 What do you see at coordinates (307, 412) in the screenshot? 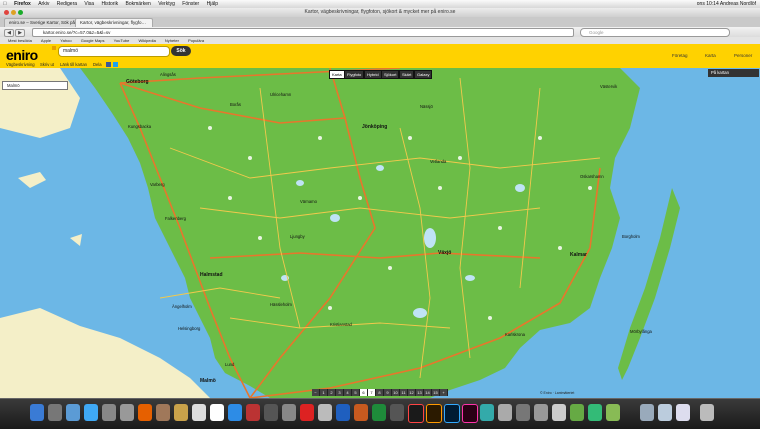
I see `acrobat-icon` at bounding box center [307, 412].